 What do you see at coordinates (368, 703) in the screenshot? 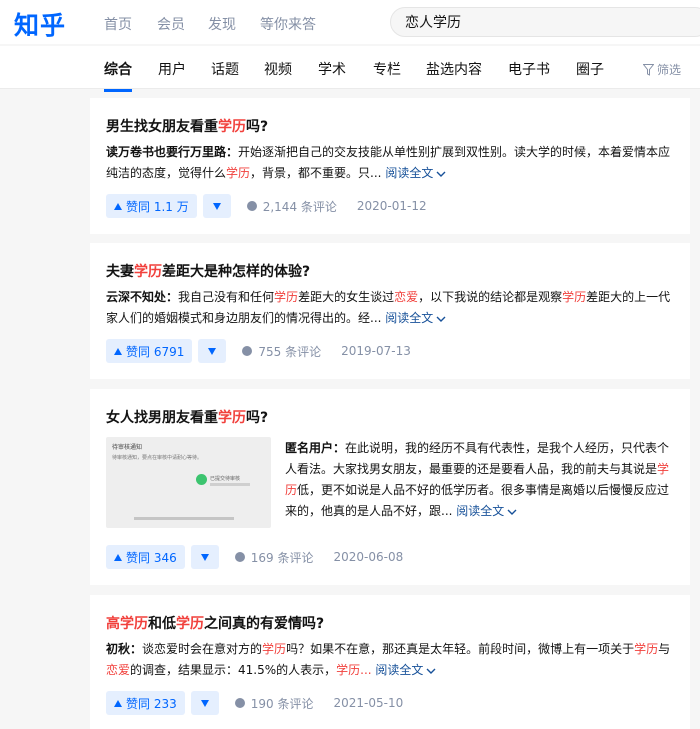
I see `post-date: 2021-05-10` at bounding box center [368, 703].